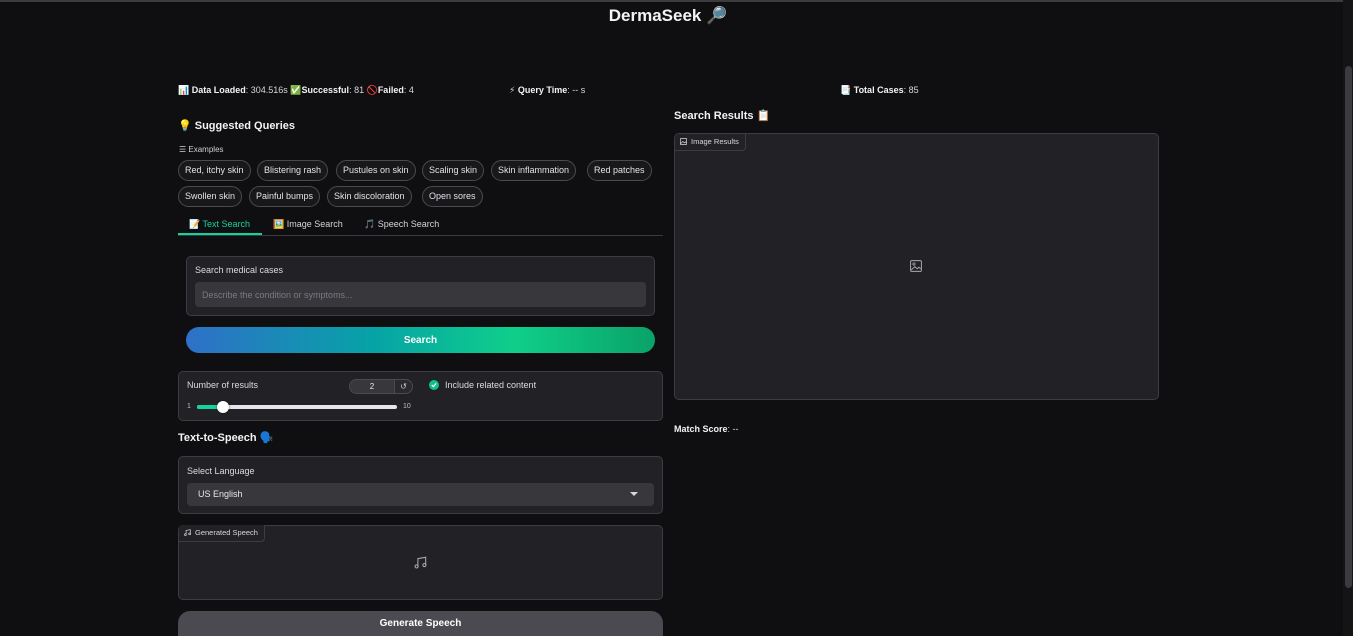 The image size is (1353, 636). I want to click on match-score-value: : --, so click(733, 429).